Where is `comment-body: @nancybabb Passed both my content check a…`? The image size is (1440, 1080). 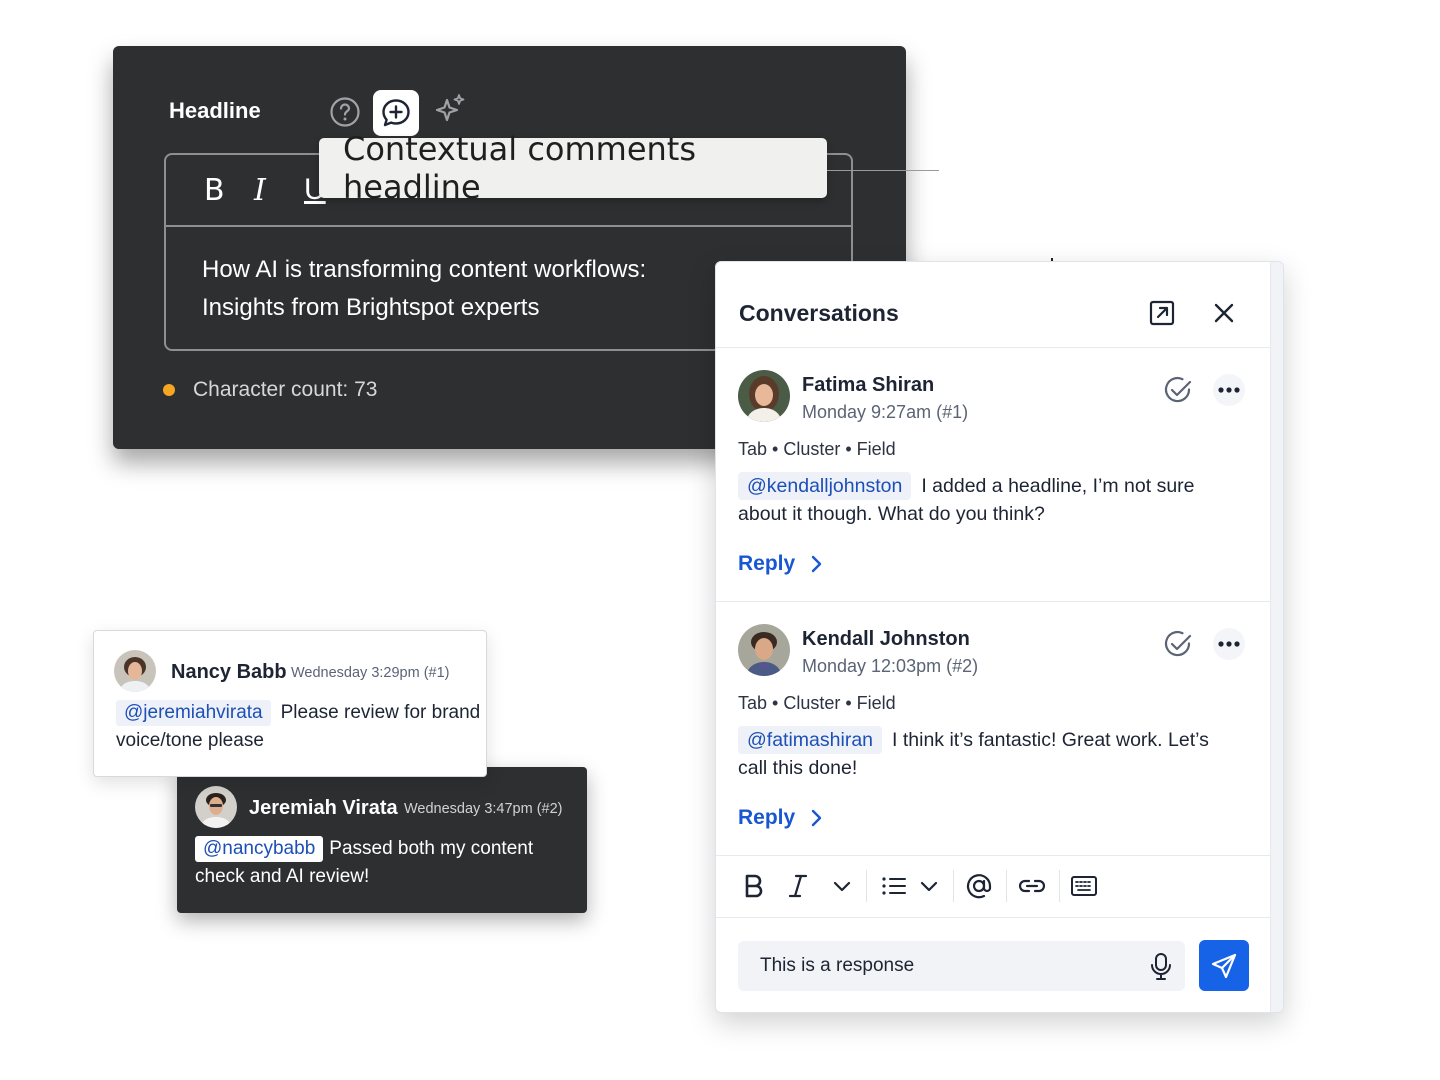 comment-body: @nancybabb Passed both my content check a… is located at coordinates (380, 863).